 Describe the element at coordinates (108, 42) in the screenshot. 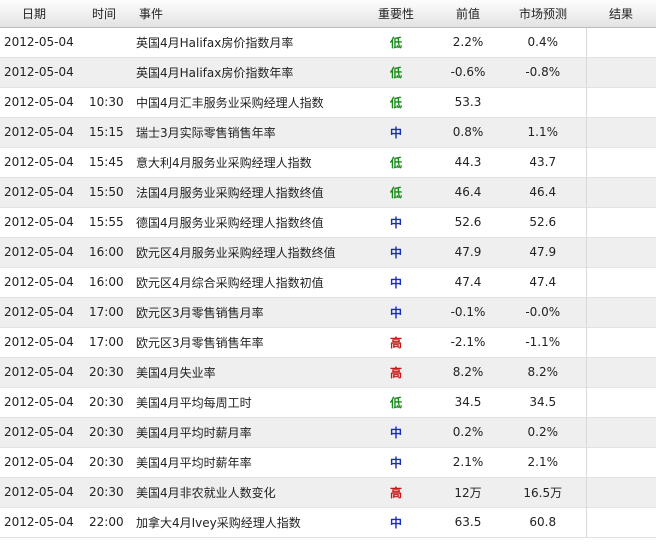

I see `time-cell` at that location.